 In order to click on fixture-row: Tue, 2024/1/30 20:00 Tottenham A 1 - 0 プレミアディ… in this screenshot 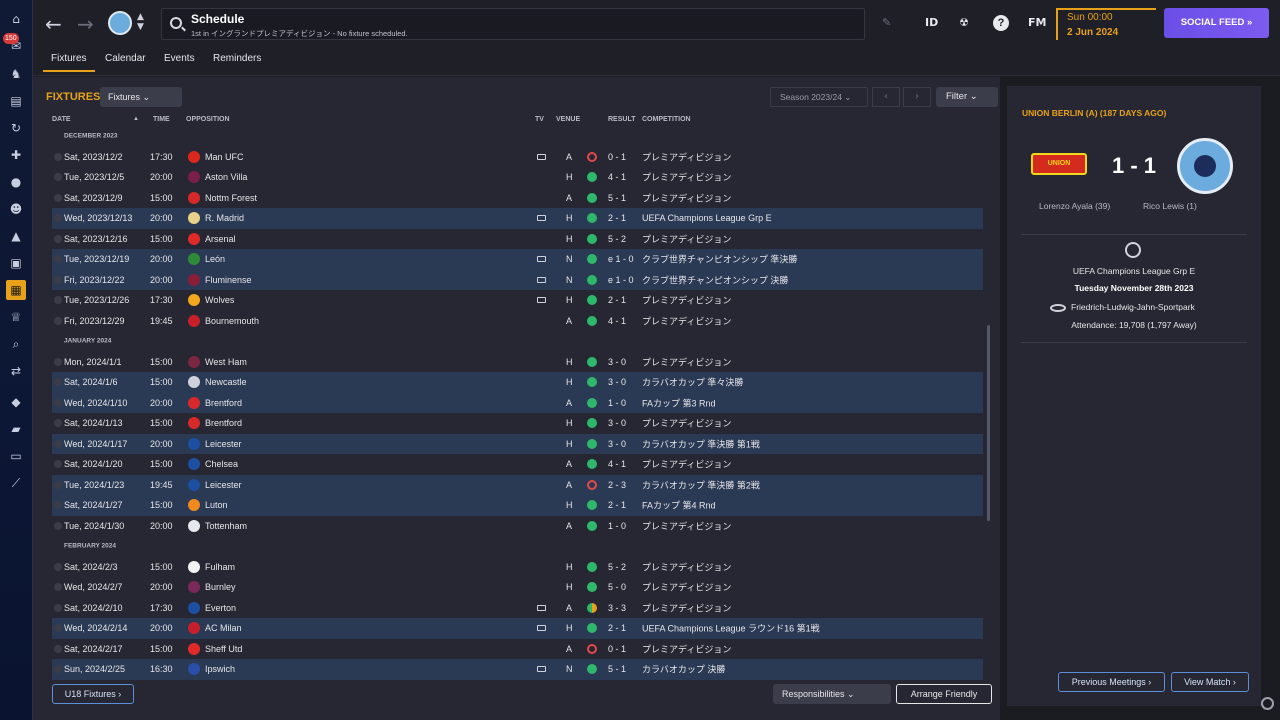, I will do `click(517, 526)`.